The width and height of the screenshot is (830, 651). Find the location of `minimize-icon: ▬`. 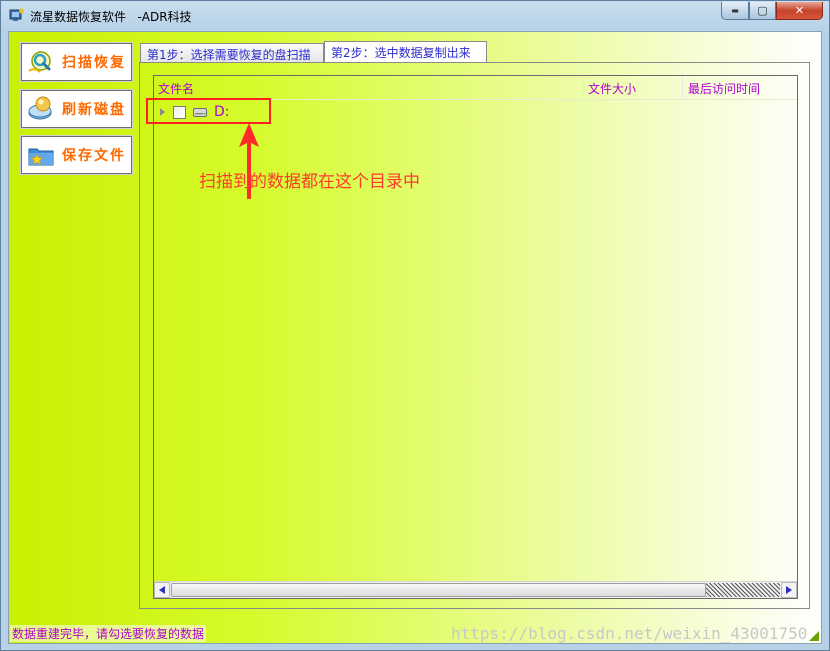

minimize-icon: ▬ is located at coordinates (735, 10).